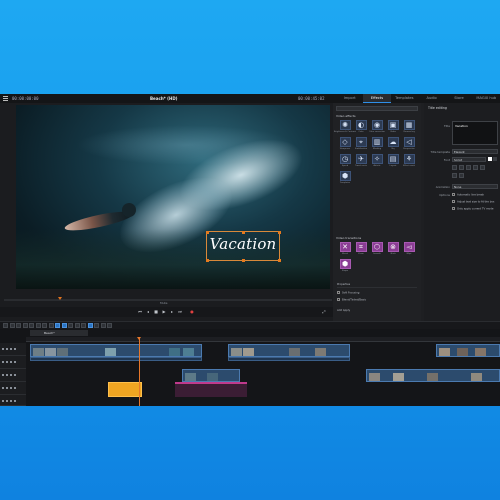  Describe the element at coordinates (377, 311) in the screenshot. I see `apply-button: Add Apply` at that location.